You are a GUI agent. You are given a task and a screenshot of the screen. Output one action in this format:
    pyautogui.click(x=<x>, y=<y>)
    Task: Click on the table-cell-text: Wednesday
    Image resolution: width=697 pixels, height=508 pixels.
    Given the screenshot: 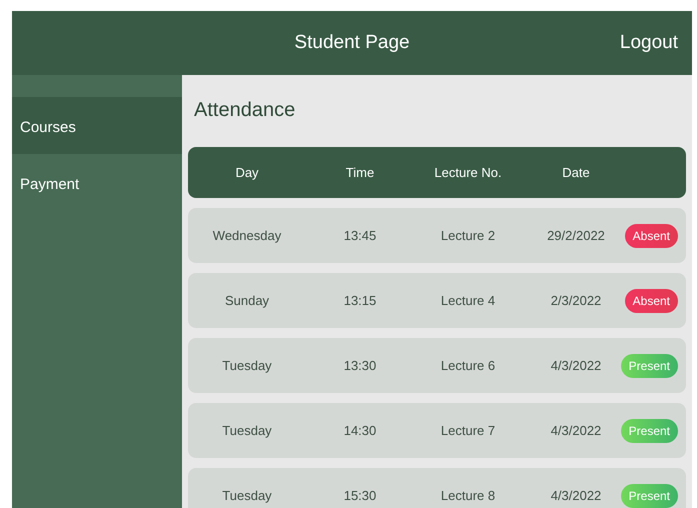 What is the action you would take?
    pyautogui.click(x=247, y=235)
    